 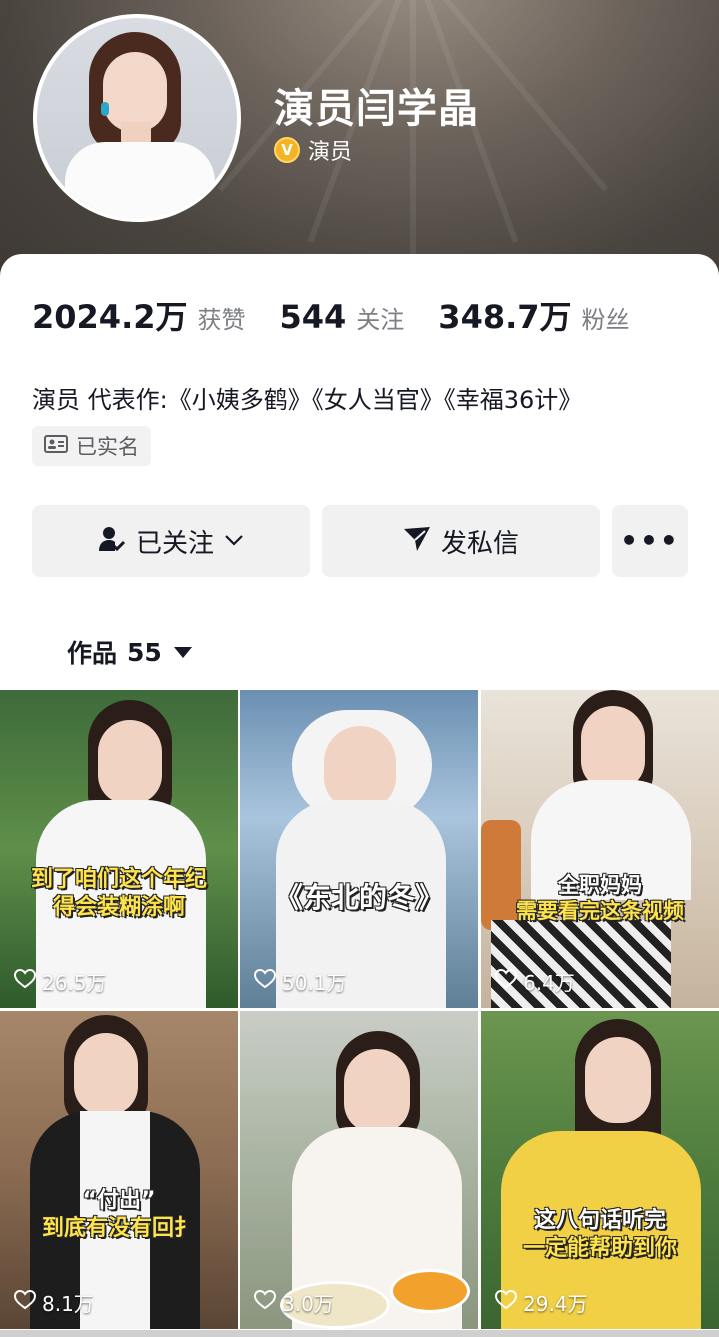 I want to click on video-caption: “付出” 到底有没有回扌, so click(x=119, y=1214).